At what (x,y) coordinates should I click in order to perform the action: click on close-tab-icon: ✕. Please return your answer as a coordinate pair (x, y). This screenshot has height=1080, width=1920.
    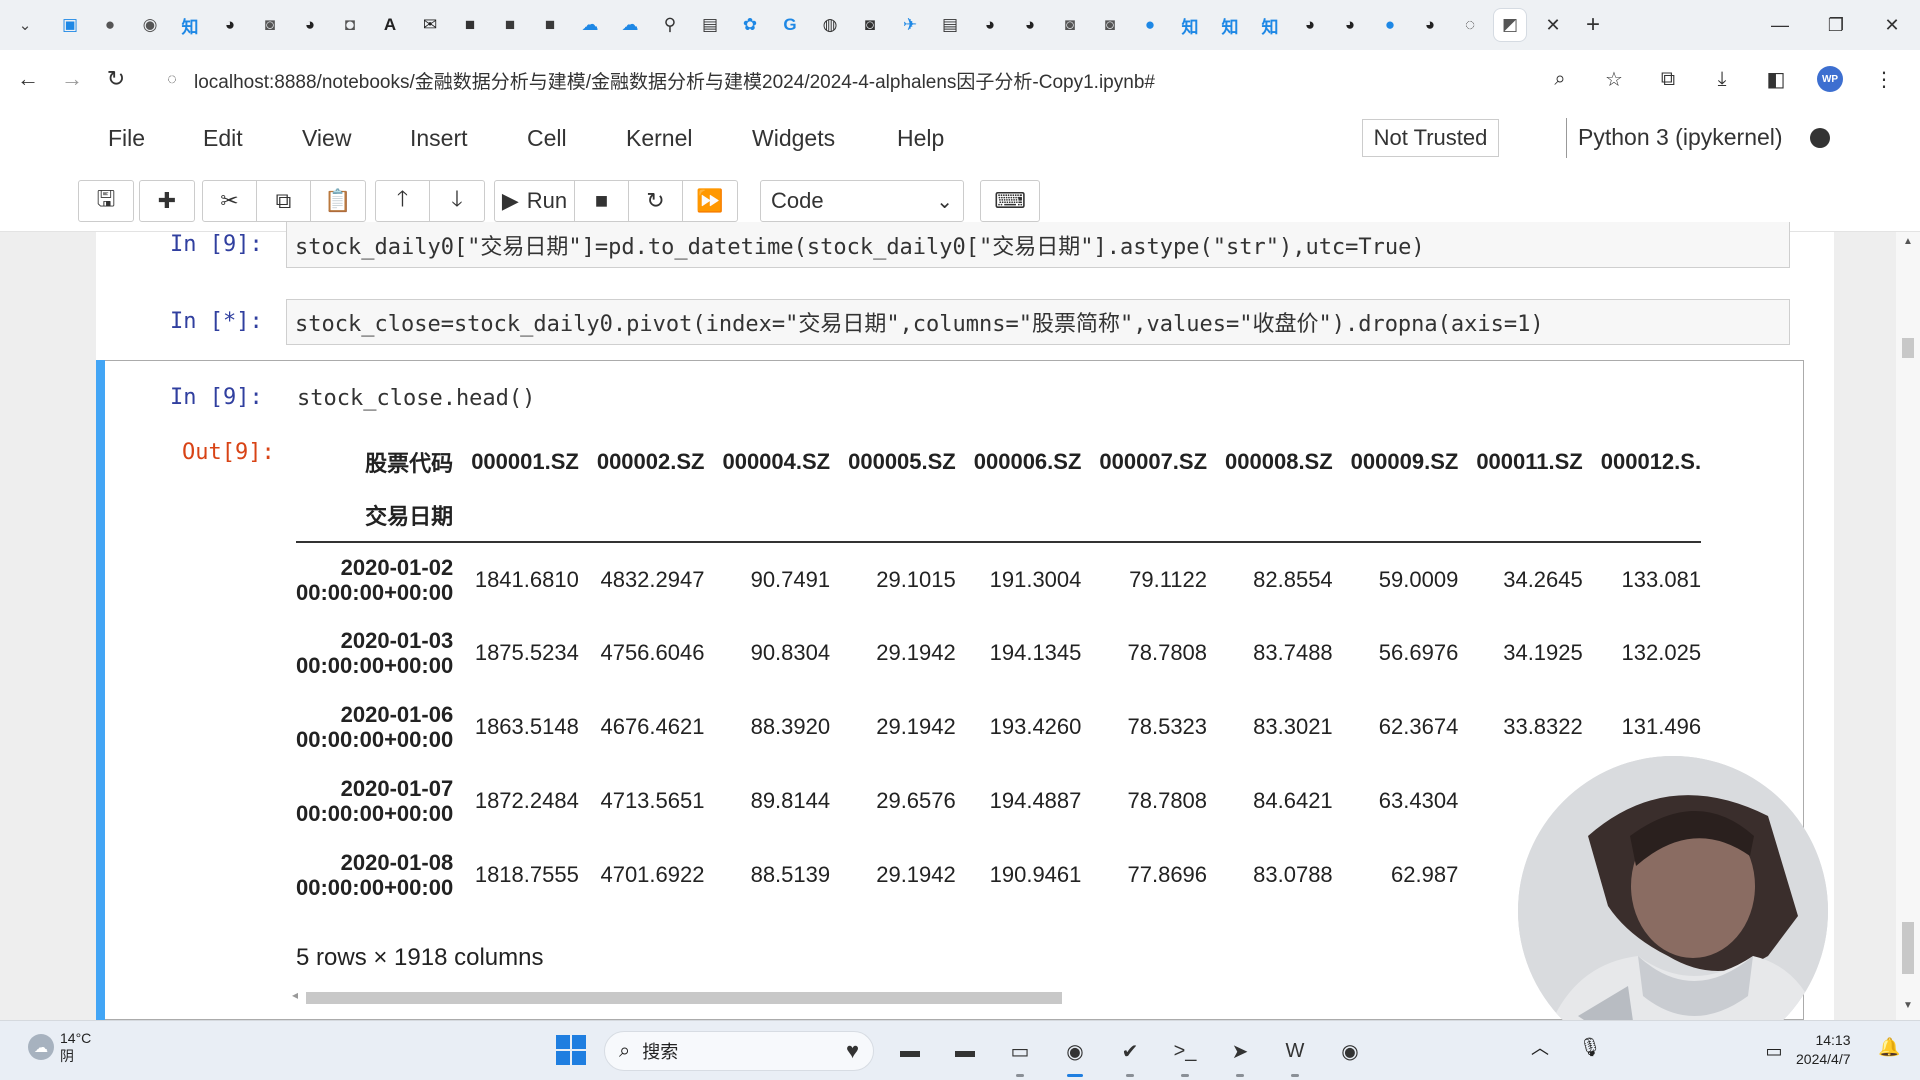
    Looking at the image, I should click on (1553, 25).